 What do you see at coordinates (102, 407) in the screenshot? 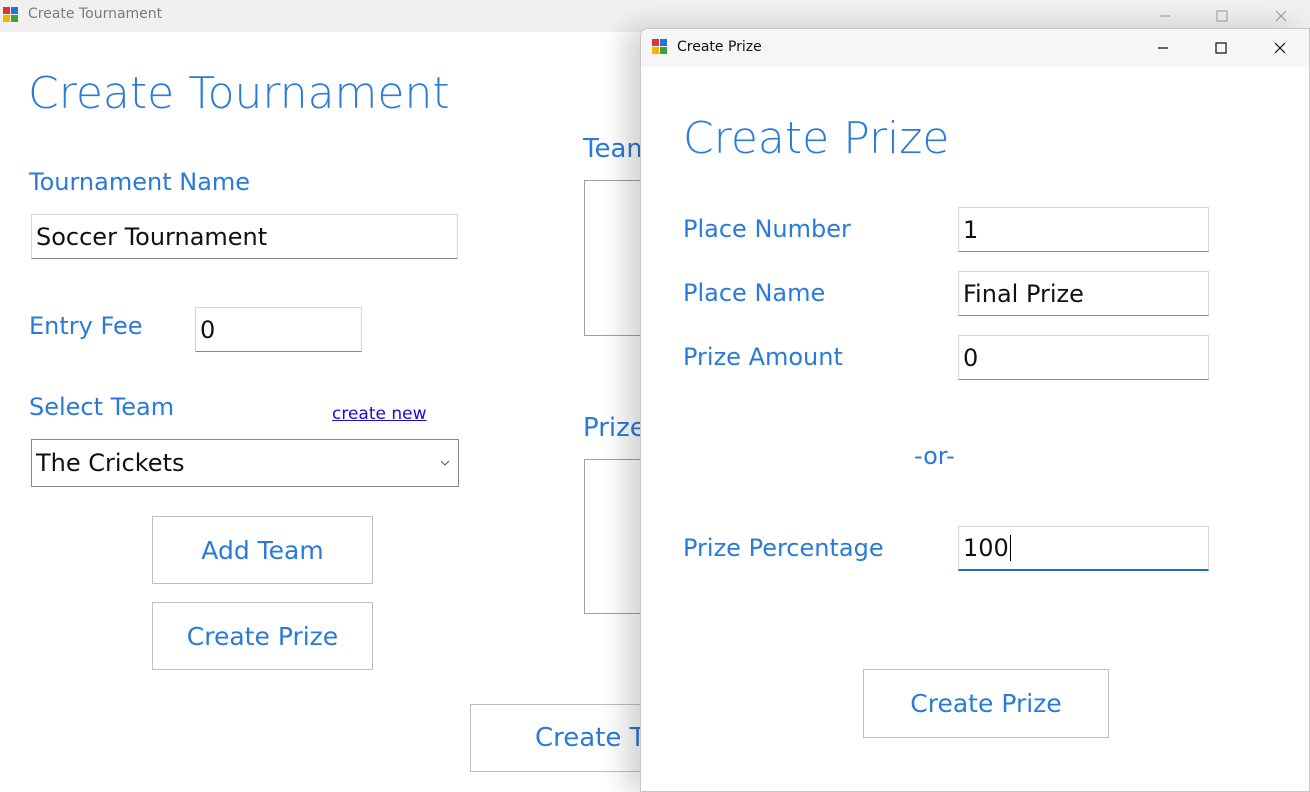
I see `select-team-label: Select Team` at bounding box center [102, 407].